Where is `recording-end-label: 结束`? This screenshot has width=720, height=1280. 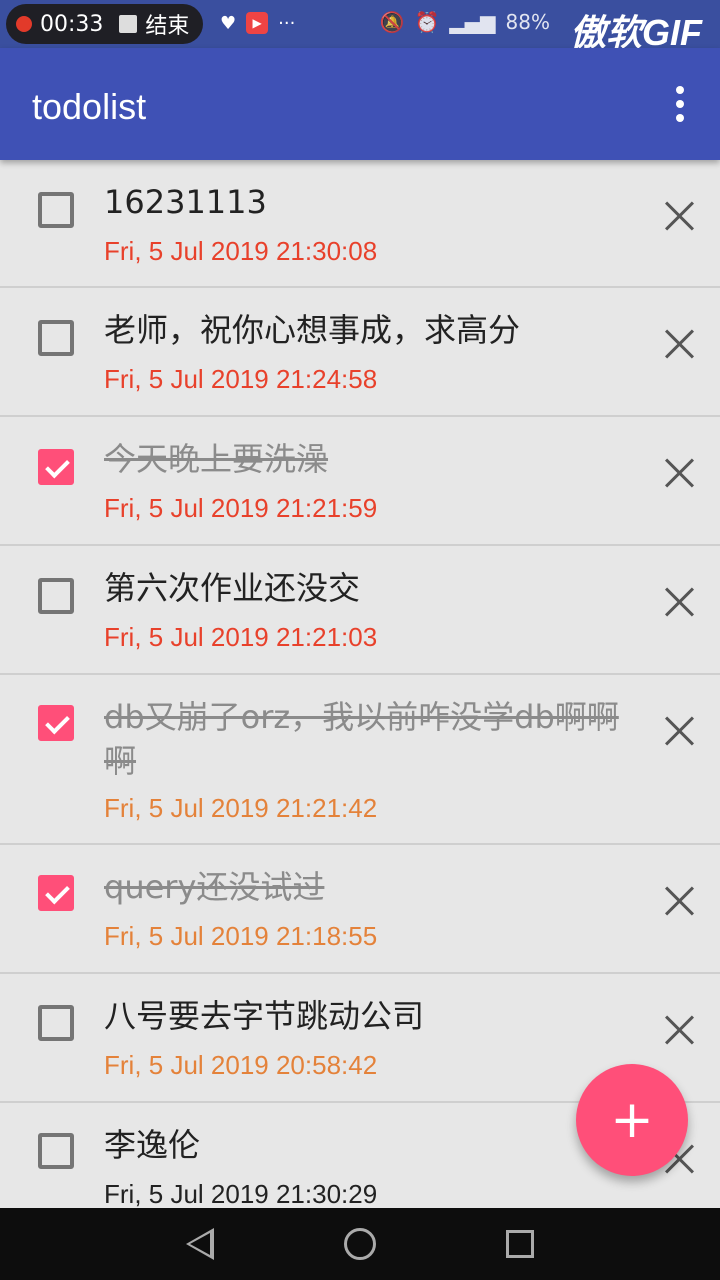 recording-end-label: 结束 is located at coordinates (167, 26).